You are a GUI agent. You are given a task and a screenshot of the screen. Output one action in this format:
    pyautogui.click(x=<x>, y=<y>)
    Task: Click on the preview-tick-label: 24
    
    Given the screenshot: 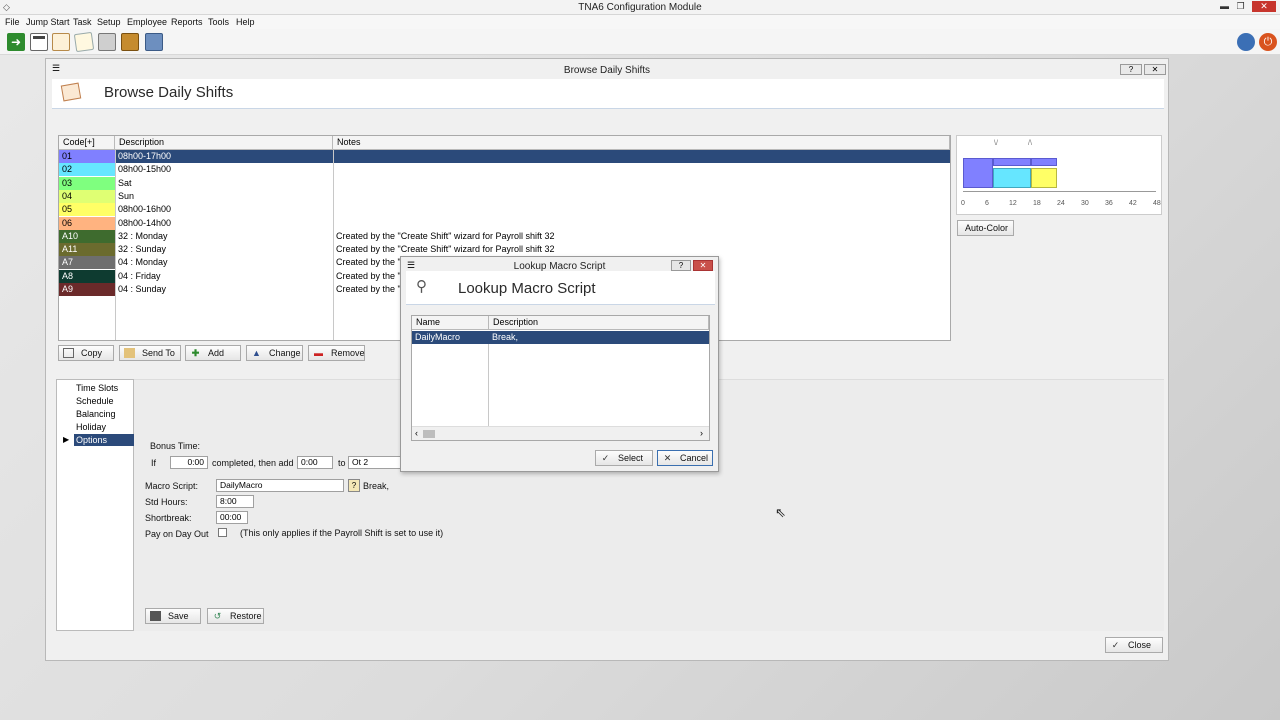 What is the action you would take?
    pyautogui.click(x=1061, y=203)
    